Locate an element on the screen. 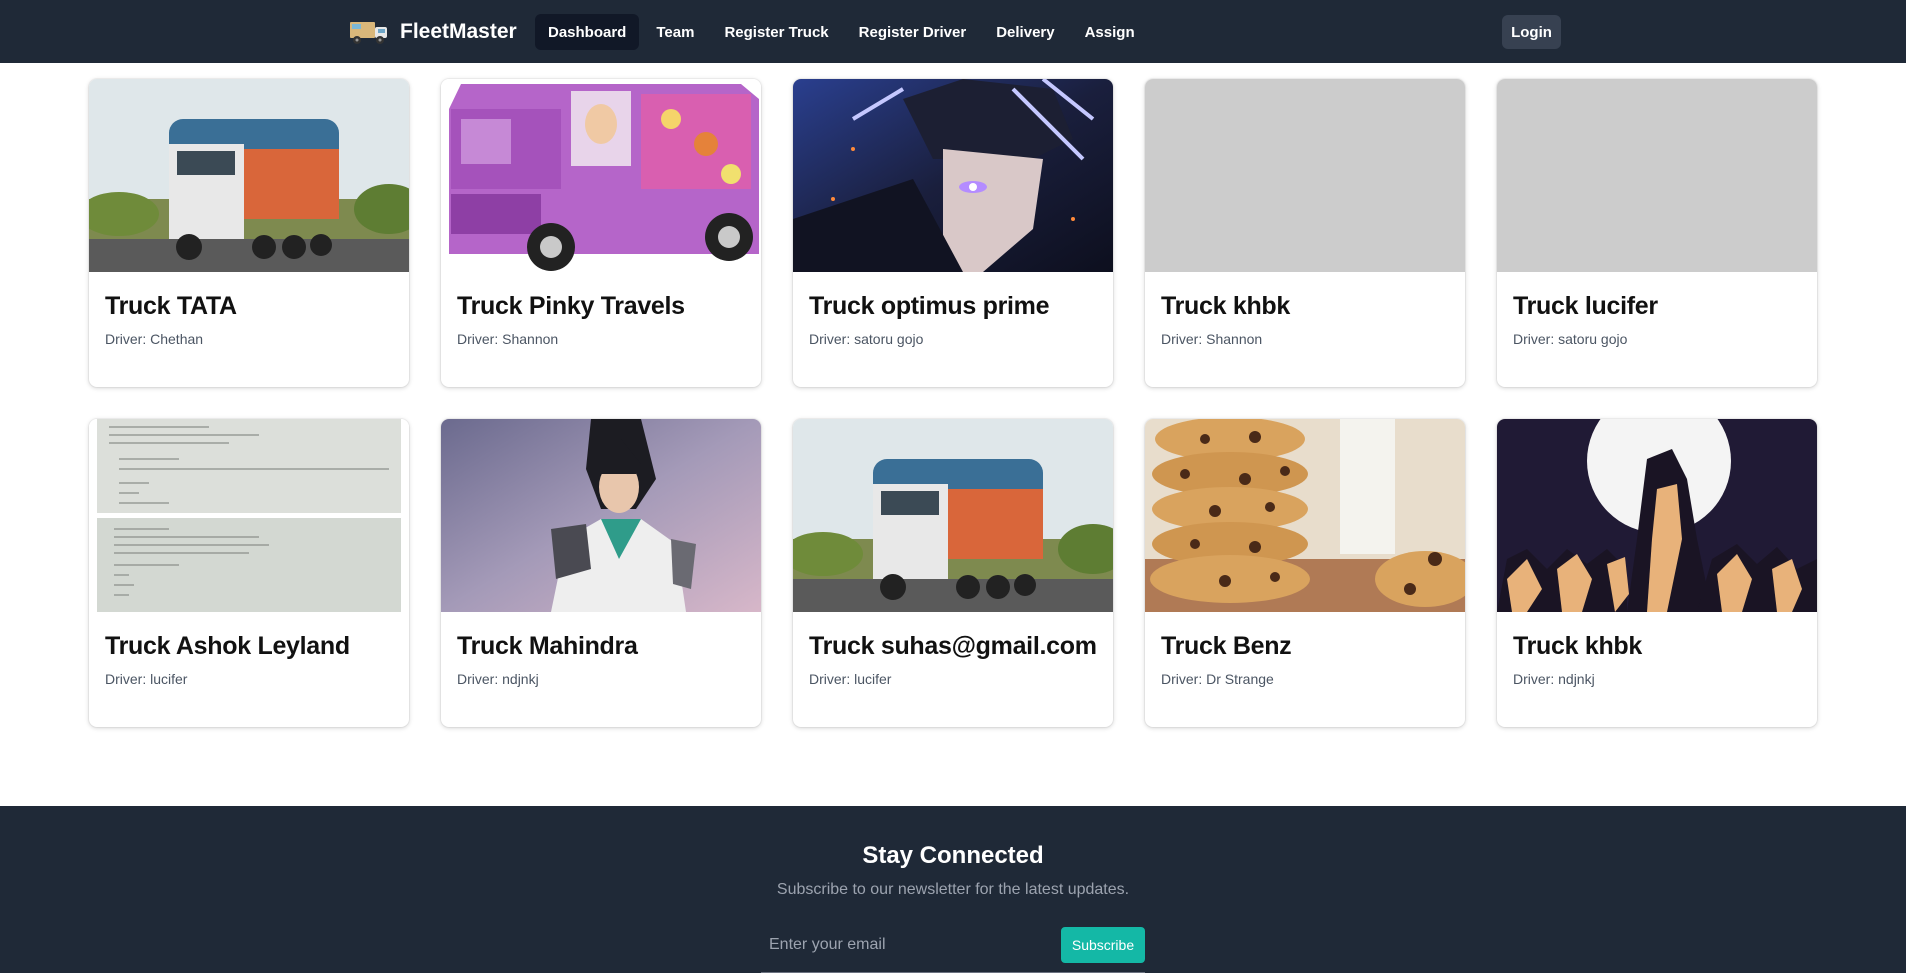 Image resolution: width=1906 pixels, height=973 pixels. truck-title: Truck suhas@gmail.com is located at coordinates (953, 646).